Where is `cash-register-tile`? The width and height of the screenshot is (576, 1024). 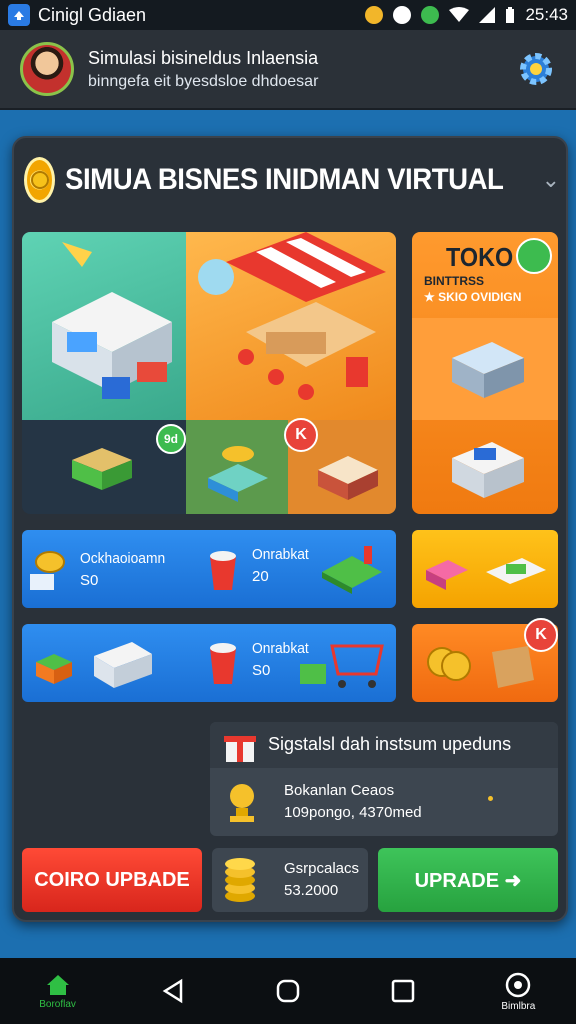 cash-register-tile is located at coordinates (237, 467).